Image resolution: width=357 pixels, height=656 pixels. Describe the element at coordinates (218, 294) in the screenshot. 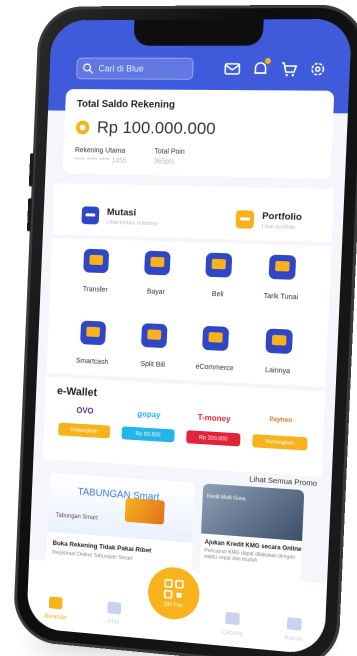

I see `menu-label: Beli` at that location.